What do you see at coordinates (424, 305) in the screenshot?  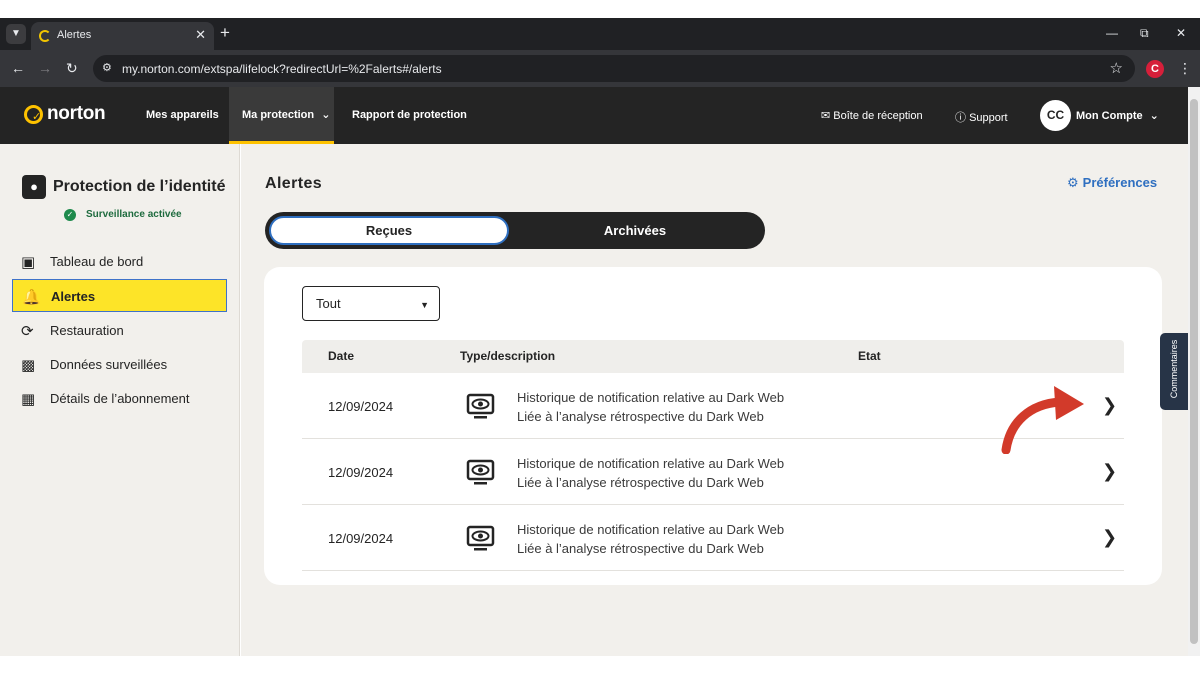 I see `caret-down-icon: ▼` at bounding box center [424, 305].